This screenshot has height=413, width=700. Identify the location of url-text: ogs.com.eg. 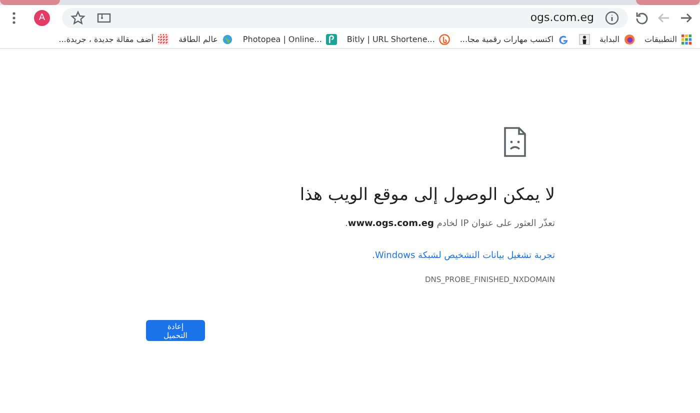
(562, 17).